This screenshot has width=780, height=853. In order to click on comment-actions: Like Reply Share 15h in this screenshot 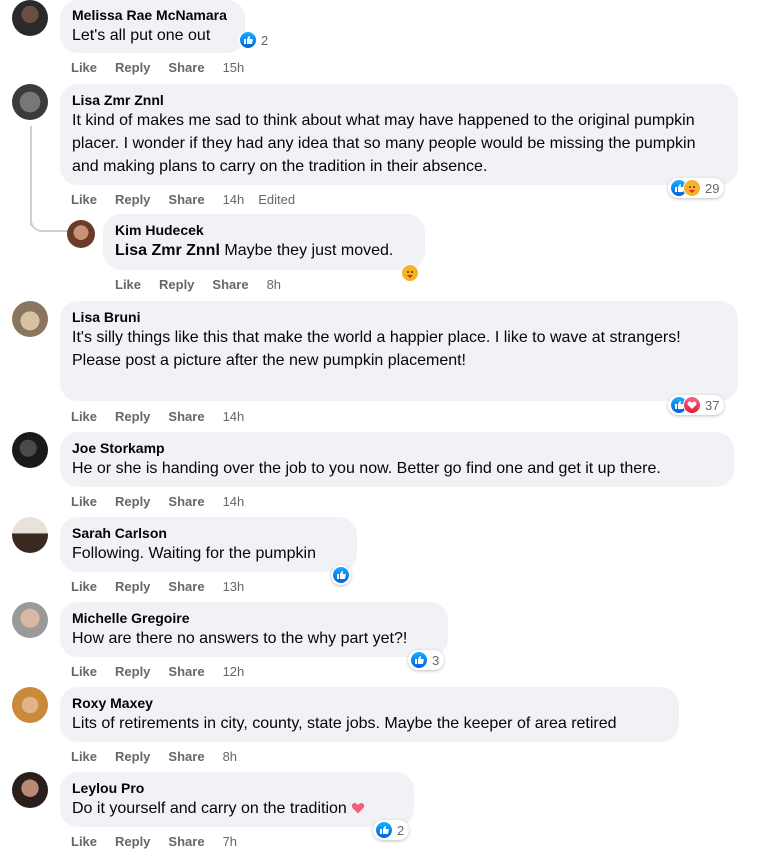, I will do `click(164, 68)`.